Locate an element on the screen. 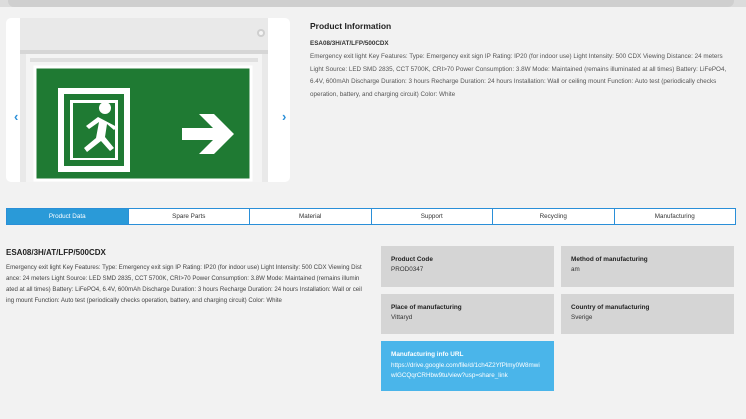 The image size is (746, 419). top-bar is located at coordinates (373, 3).